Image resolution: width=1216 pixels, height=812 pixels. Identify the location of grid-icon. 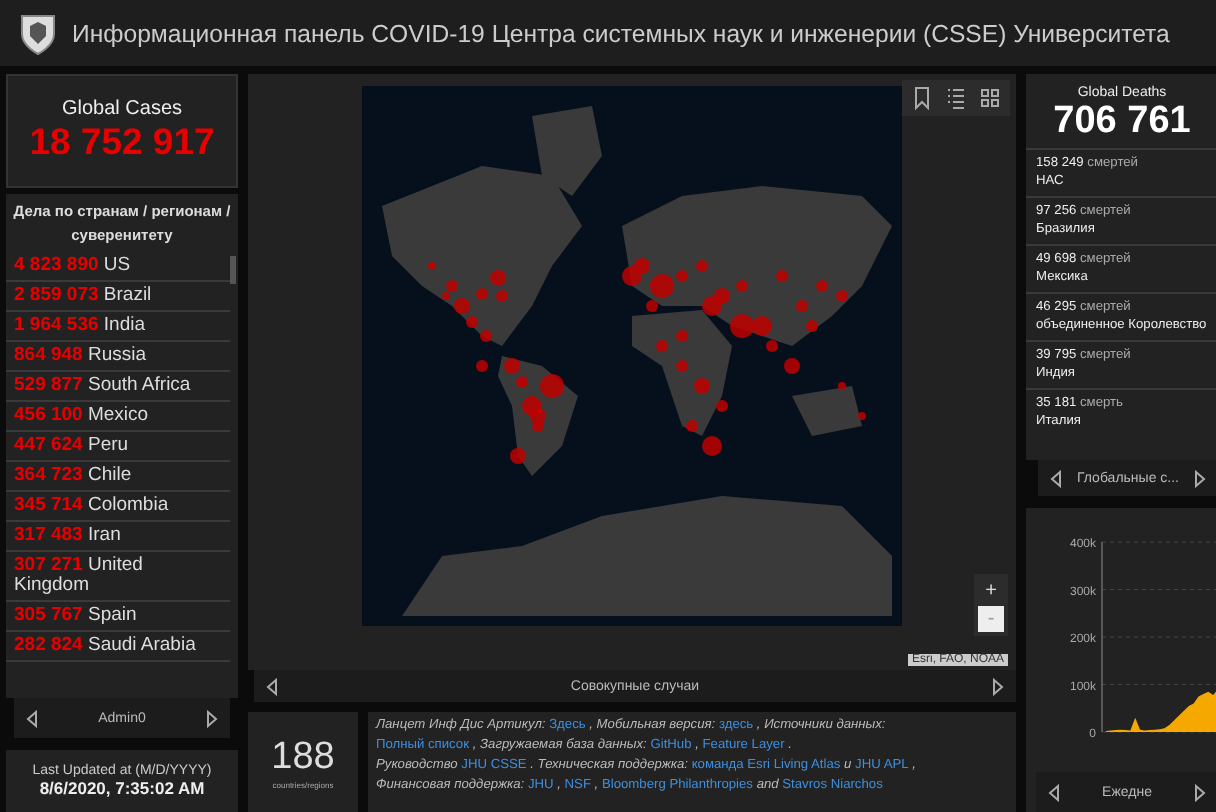
(990, 98).